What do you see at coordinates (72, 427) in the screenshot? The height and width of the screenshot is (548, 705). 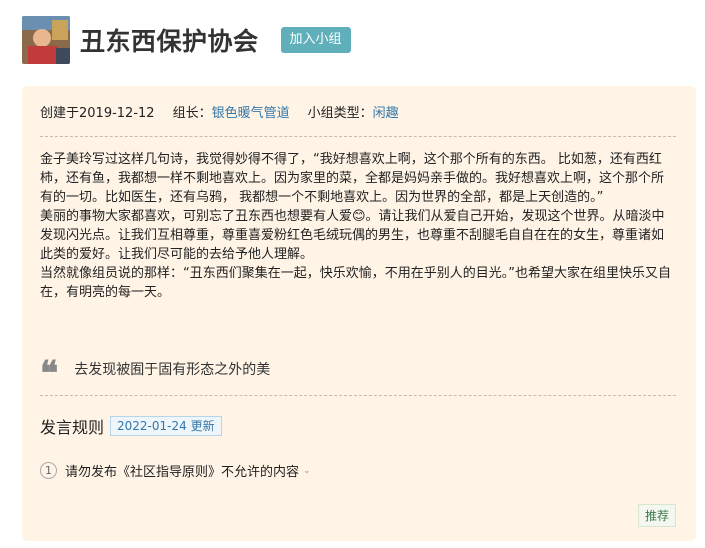 I see `rules-title: 发言规则` at bounding box center [72, 427].